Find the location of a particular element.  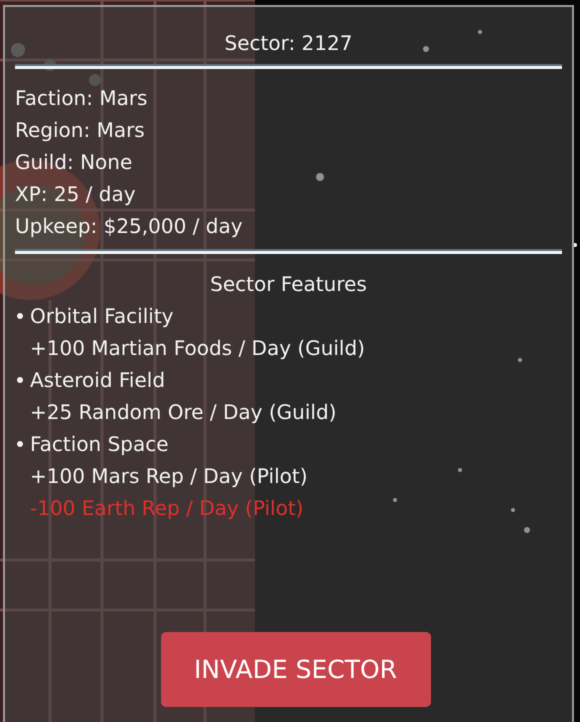

sector-title: Sector: 2127 is located at coordinates (288, 43).